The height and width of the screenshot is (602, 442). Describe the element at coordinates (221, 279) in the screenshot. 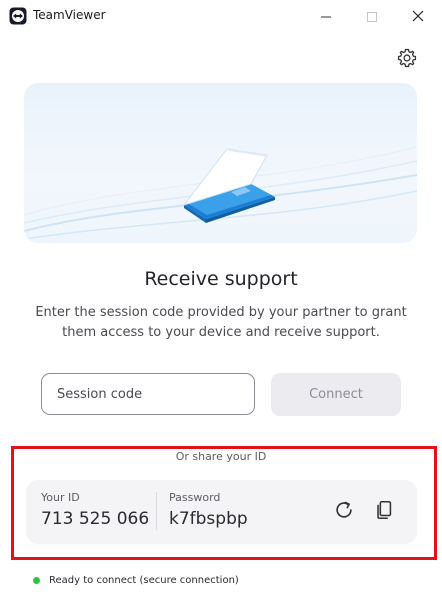

I see `page-title: Receive support` at that location.